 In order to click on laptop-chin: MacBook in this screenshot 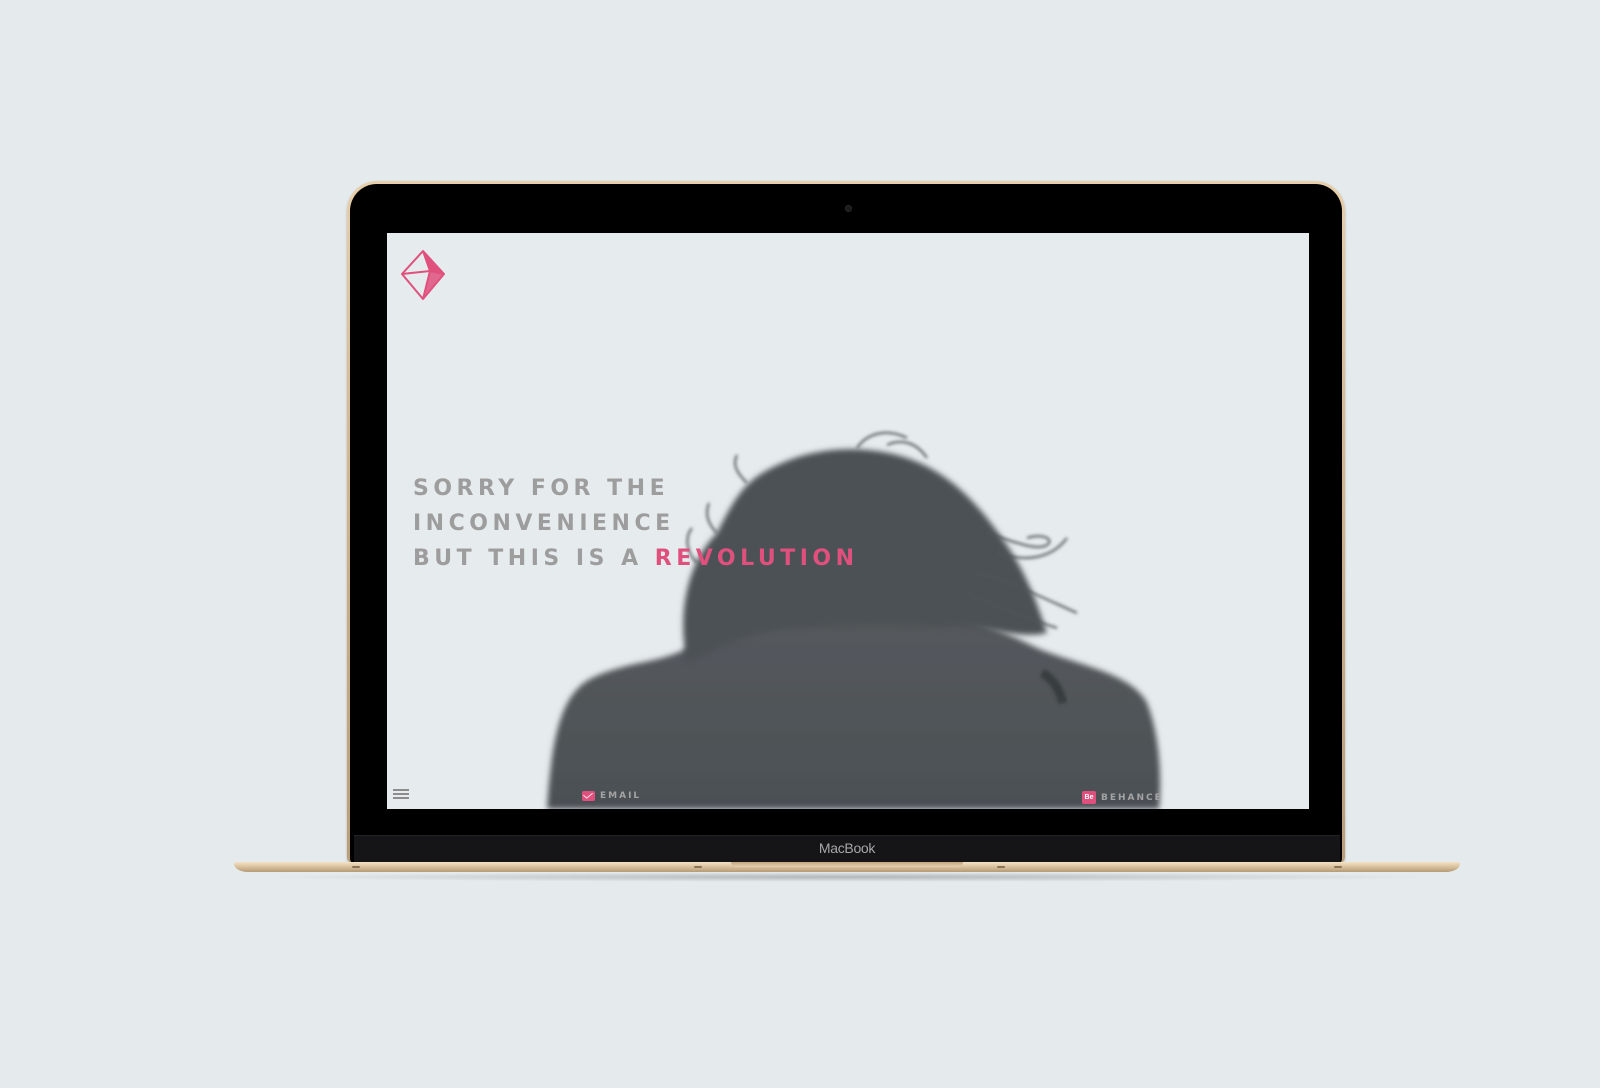, I will do `click(847, 849)`.